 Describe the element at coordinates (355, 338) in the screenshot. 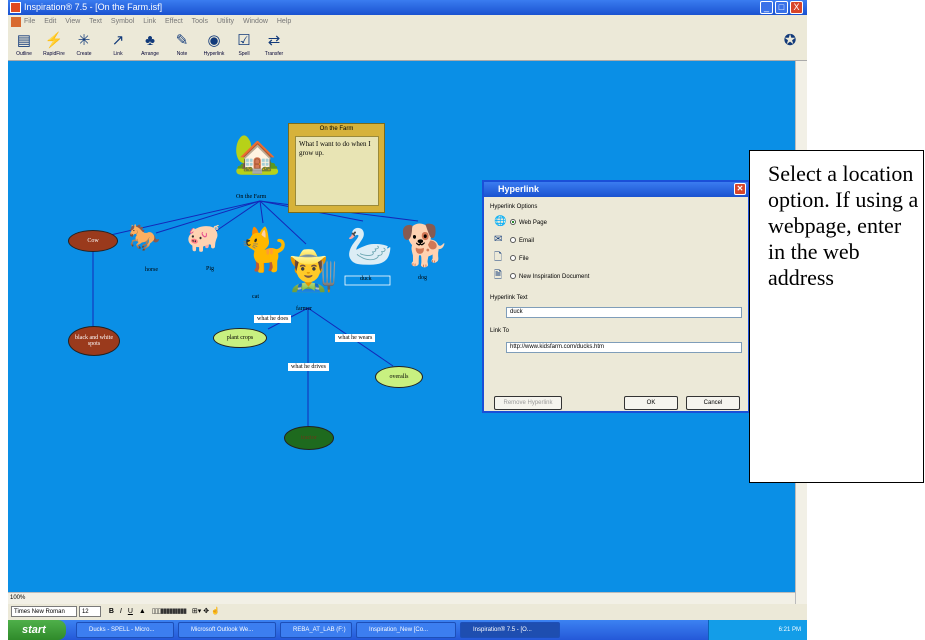

I see `link-label-wears: what he wears` at that location.